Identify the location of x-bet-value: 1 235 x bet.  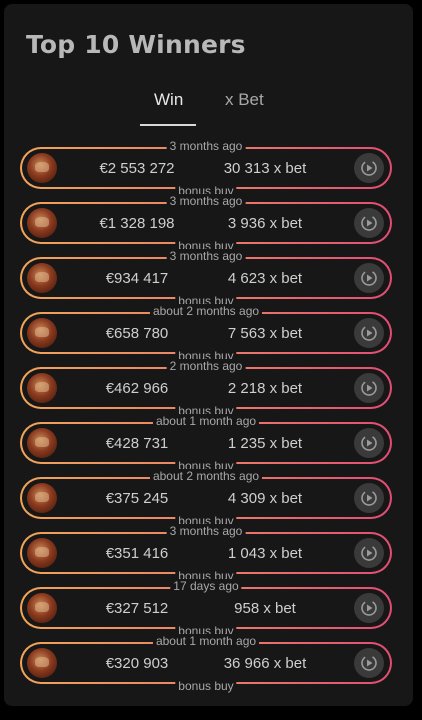
(265, 443).